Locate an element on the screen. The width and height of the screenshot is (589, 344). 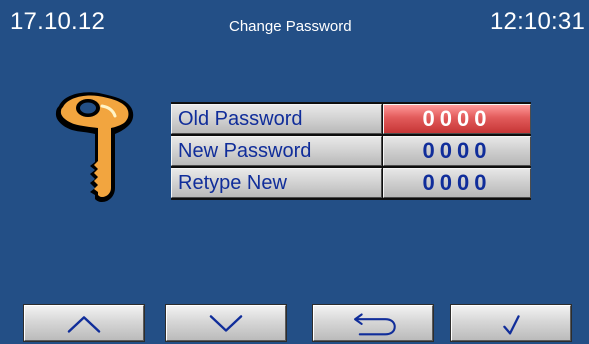
retype-new-field: 0000 is located at coordinates (457, 183).